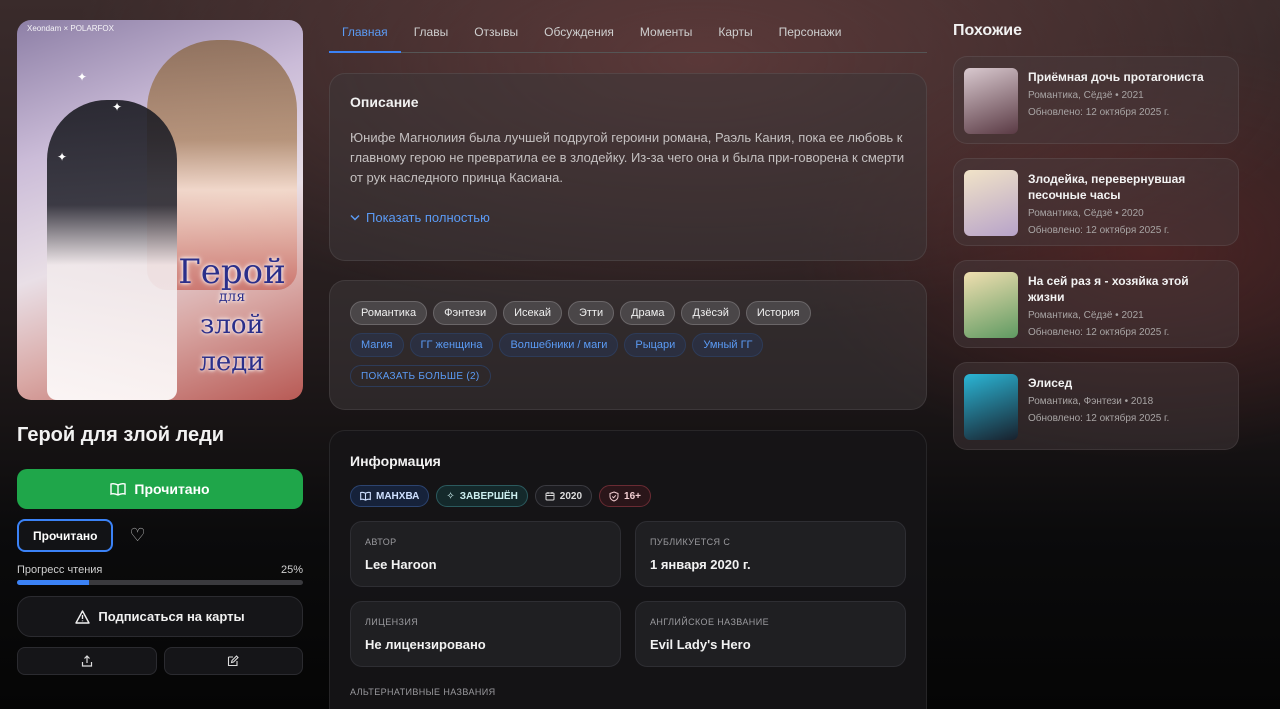 The image size is (1280, 709). I want to click on genre-tag: История, so click(778, 313).